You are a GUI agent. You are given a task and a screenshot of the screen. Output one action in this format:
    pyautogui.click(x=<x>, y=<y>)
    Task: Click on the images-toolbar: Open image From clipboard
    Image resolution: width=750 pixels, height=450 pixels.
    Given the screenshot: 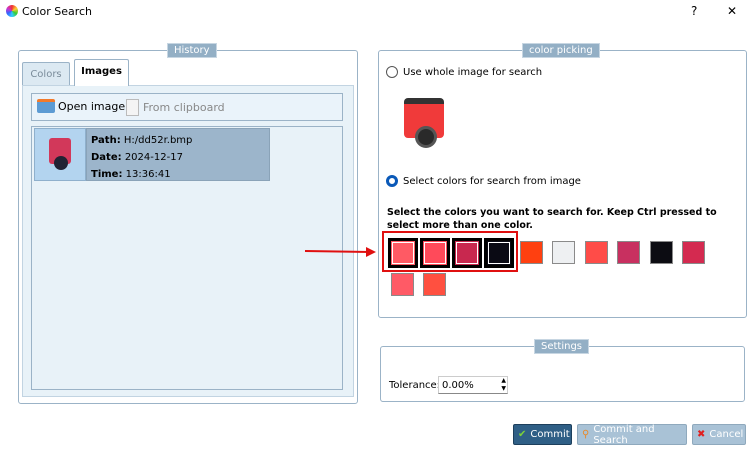 What is the action you would take?
    pyautogui.click(x=187, y=107)
    